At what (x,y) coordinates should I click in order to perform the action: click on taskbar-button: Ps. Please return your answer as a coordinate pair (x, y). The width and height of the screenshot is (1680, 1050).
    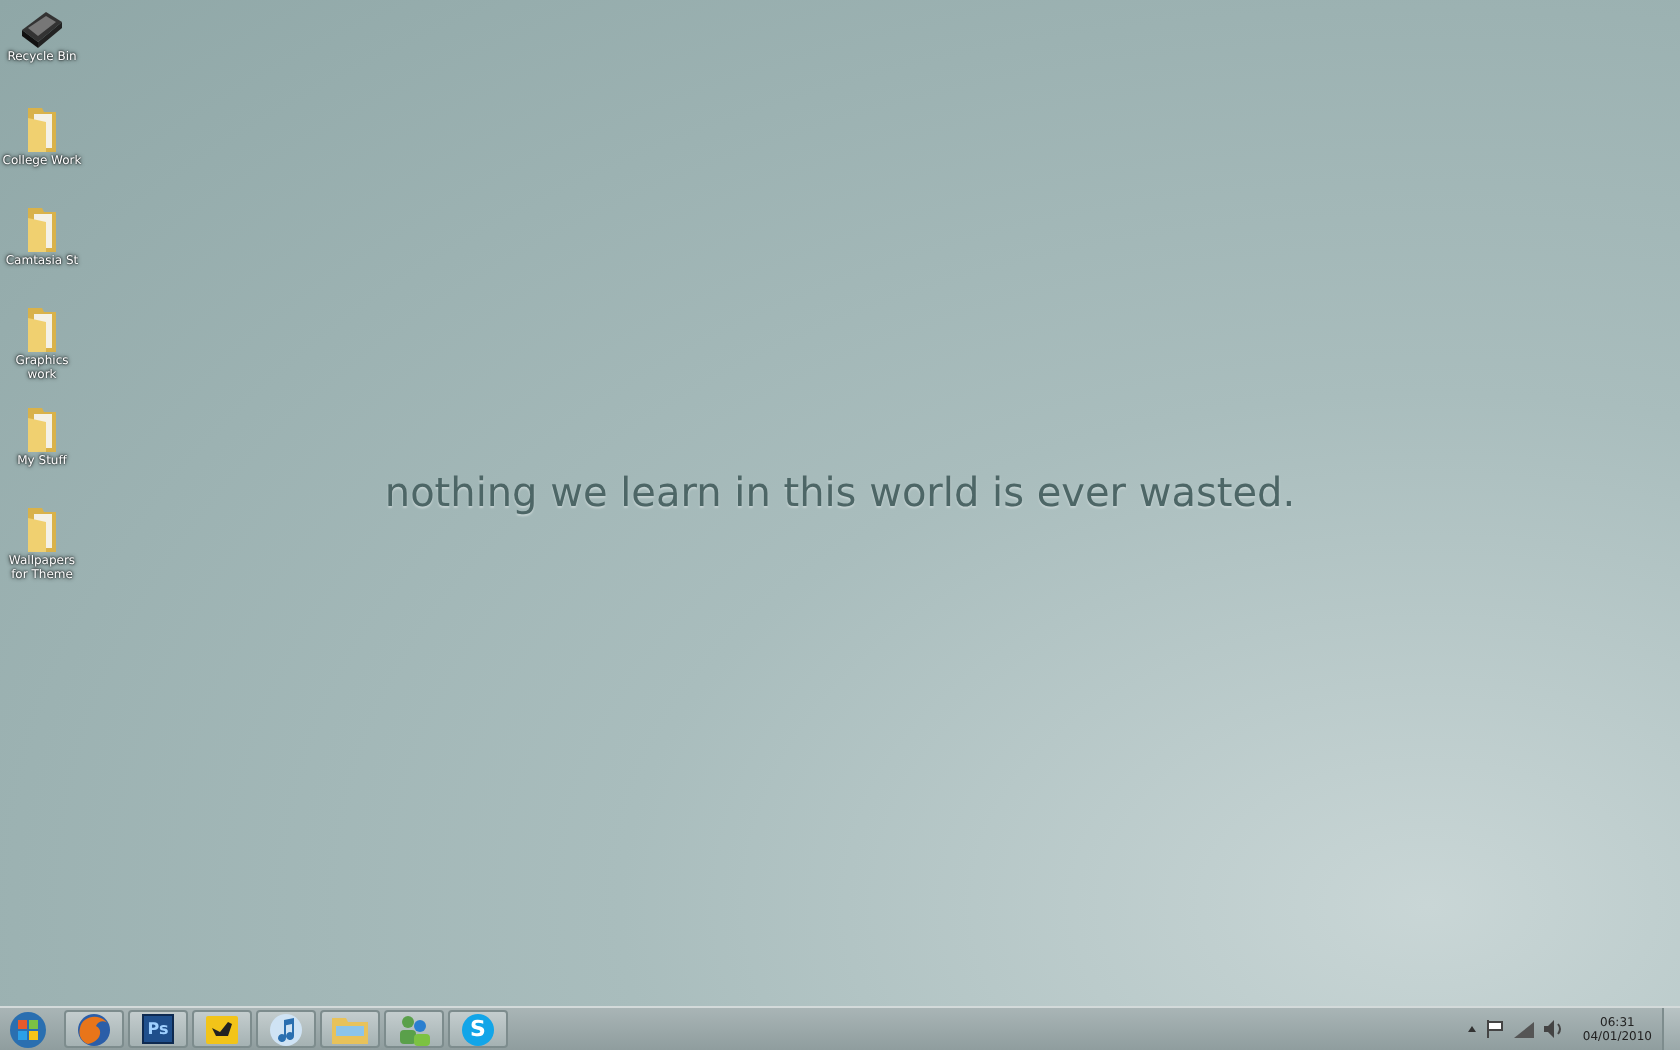
    Looking at the image, I should click on (158, 1029).